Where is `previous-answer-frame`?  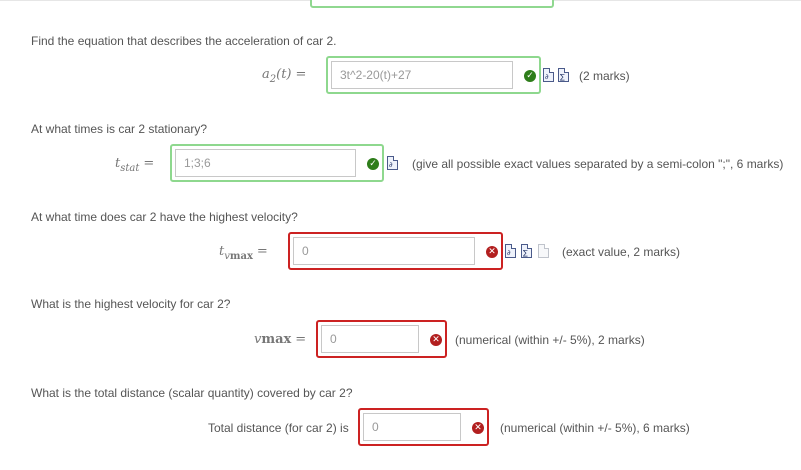
previous-answer-frame is located at coordinates (432, 4).